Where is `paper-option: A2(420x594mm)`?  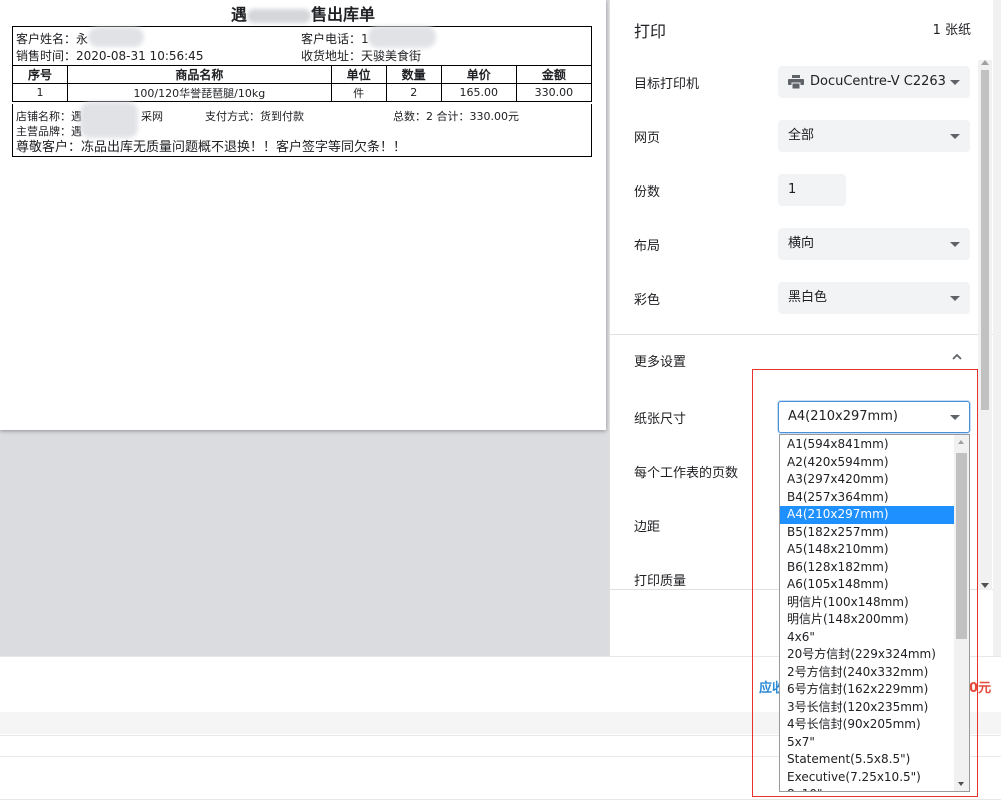 paper-option: A2(420x594mm) is located at coordinates (867, 463).